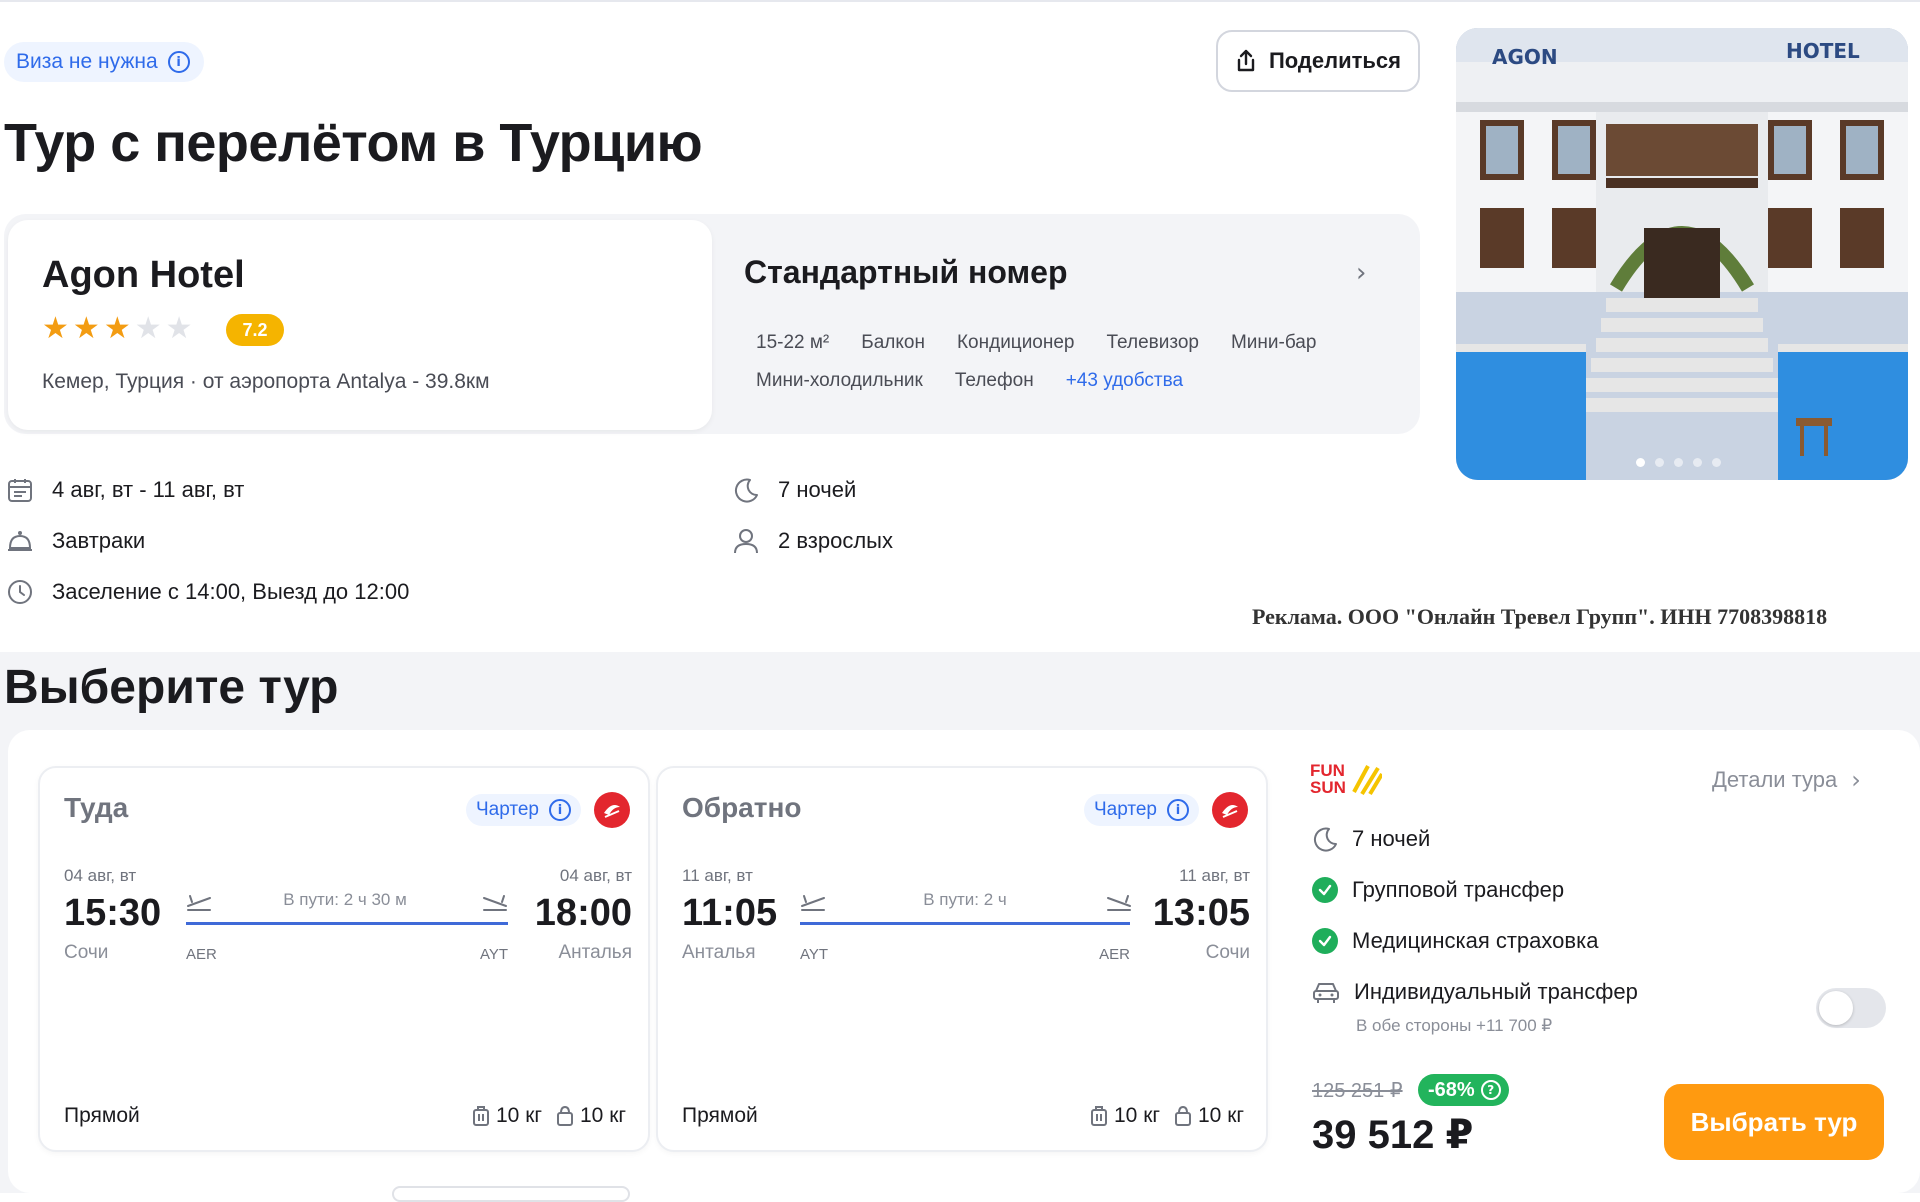 Image resolution: width=1920 pixels, height=1202 pixels. I want to click on tour-details-link: Детали тура ›, so click(1786, 780).